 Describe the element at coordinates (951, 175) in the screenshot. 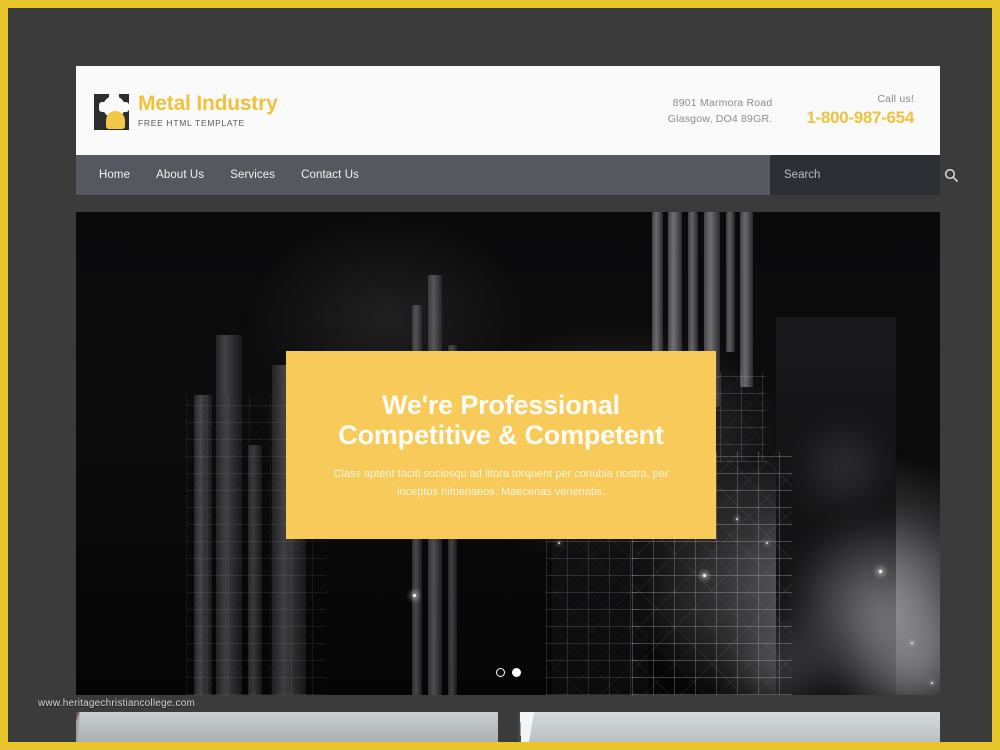

I see `search-icon` at that location.